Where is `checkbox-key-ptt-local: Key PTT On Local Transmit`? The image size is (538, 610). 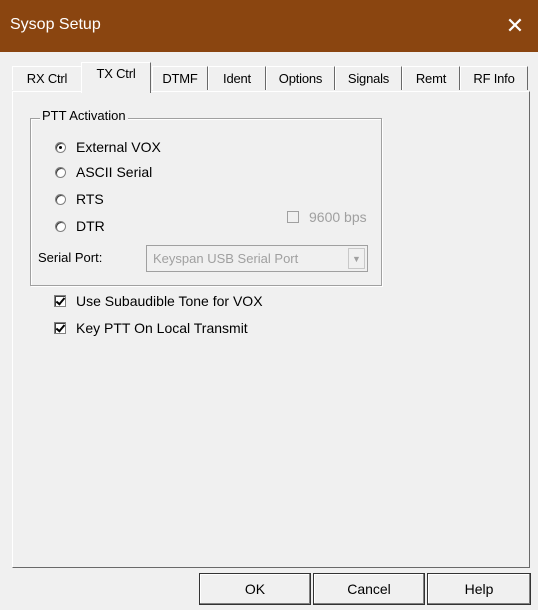 checkbox-key-ptt-local: Key PTT On Local Transmit is located at coordinates (151, 328).